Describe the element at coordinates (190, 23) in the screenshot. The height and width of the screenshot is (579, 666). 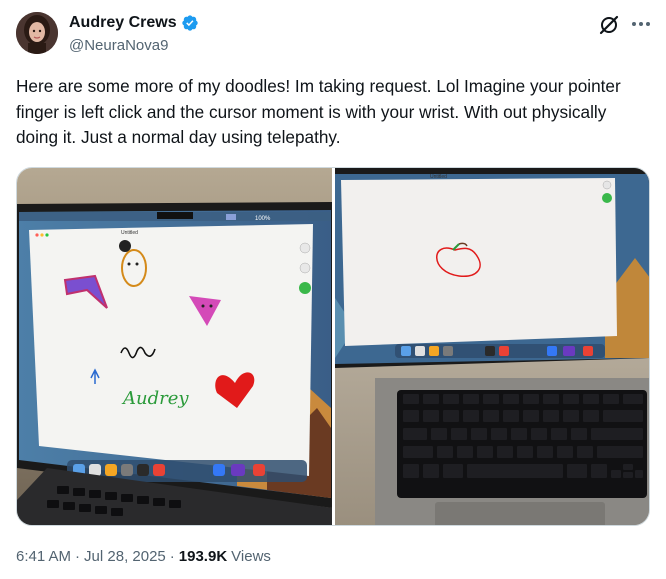
I see `verified-badge-icon` at that location.